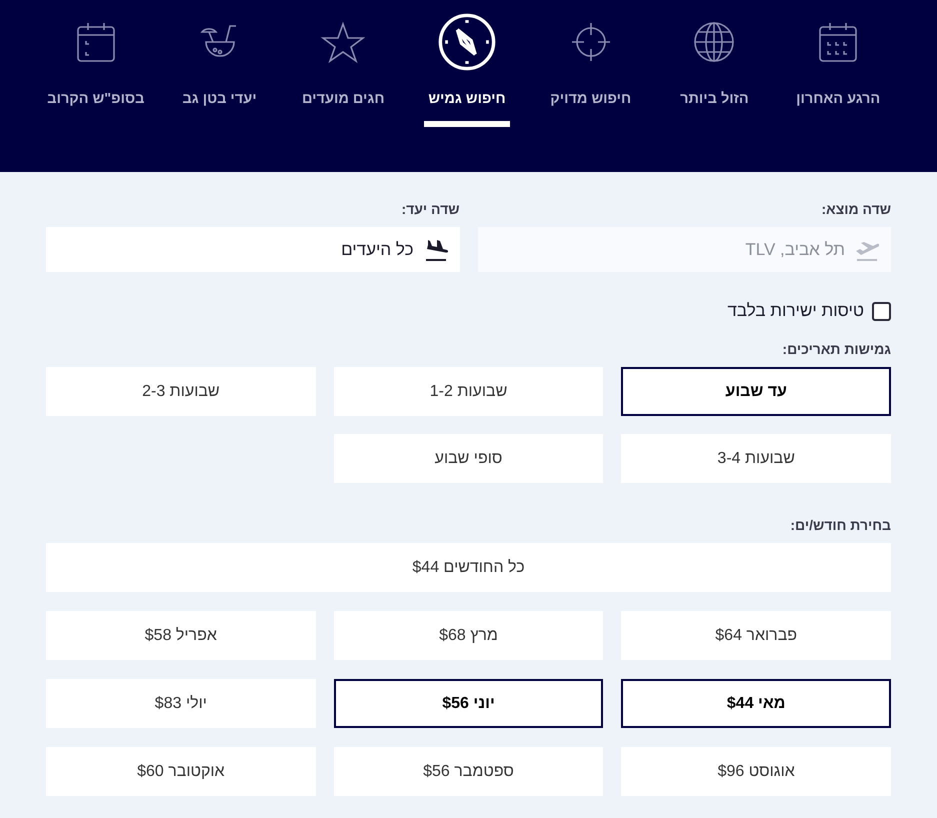 The height and width of the screenshot is (818, 937). What do you see at coordinates (756, 703) in the screenshot?
I see `option-button: מאי $44` at bounding box center [756, 703].